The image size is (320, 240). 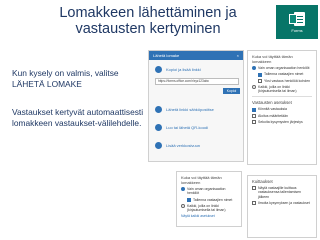 I want to click on response-options-heading: Vastausten asetukset, so click(x=272, y=103).